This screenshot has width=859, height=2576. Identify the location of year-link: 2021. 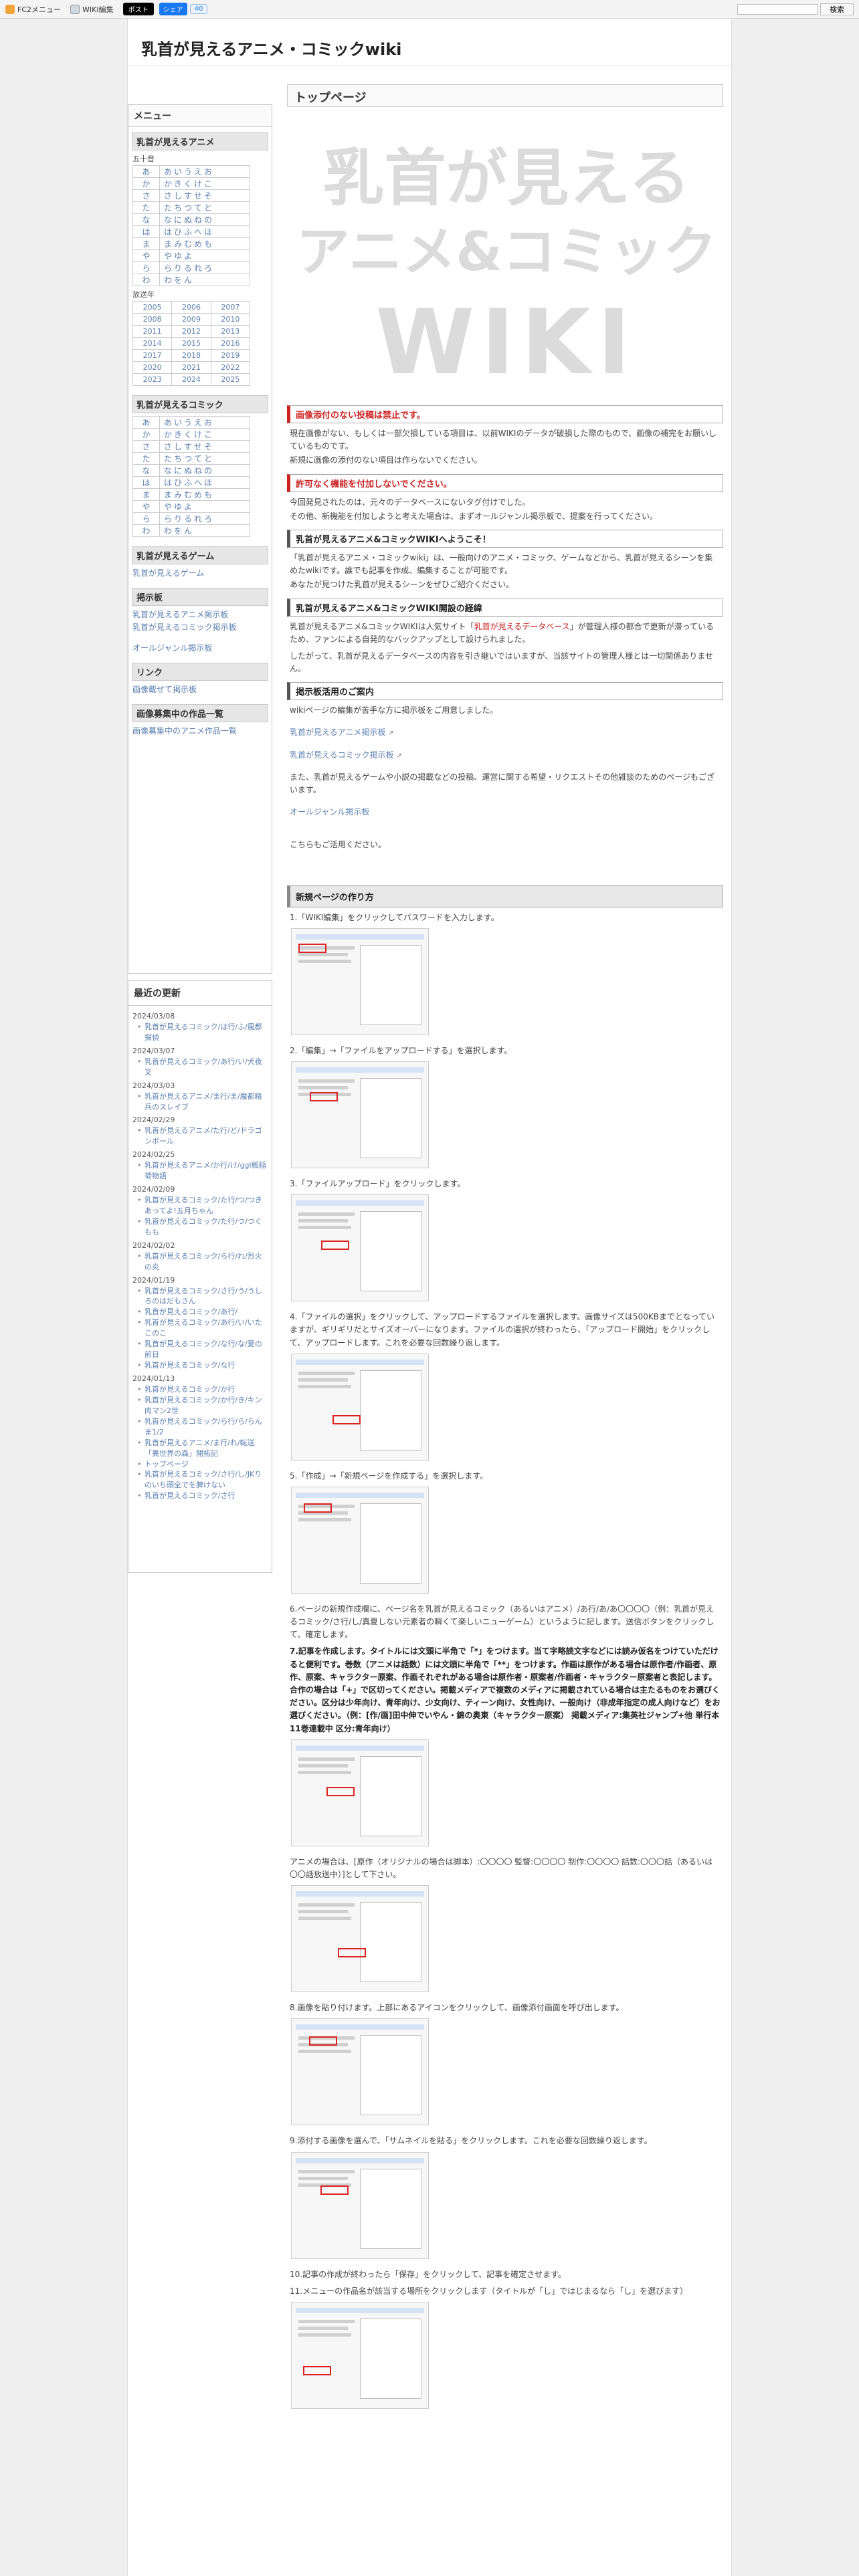
(191, 367).